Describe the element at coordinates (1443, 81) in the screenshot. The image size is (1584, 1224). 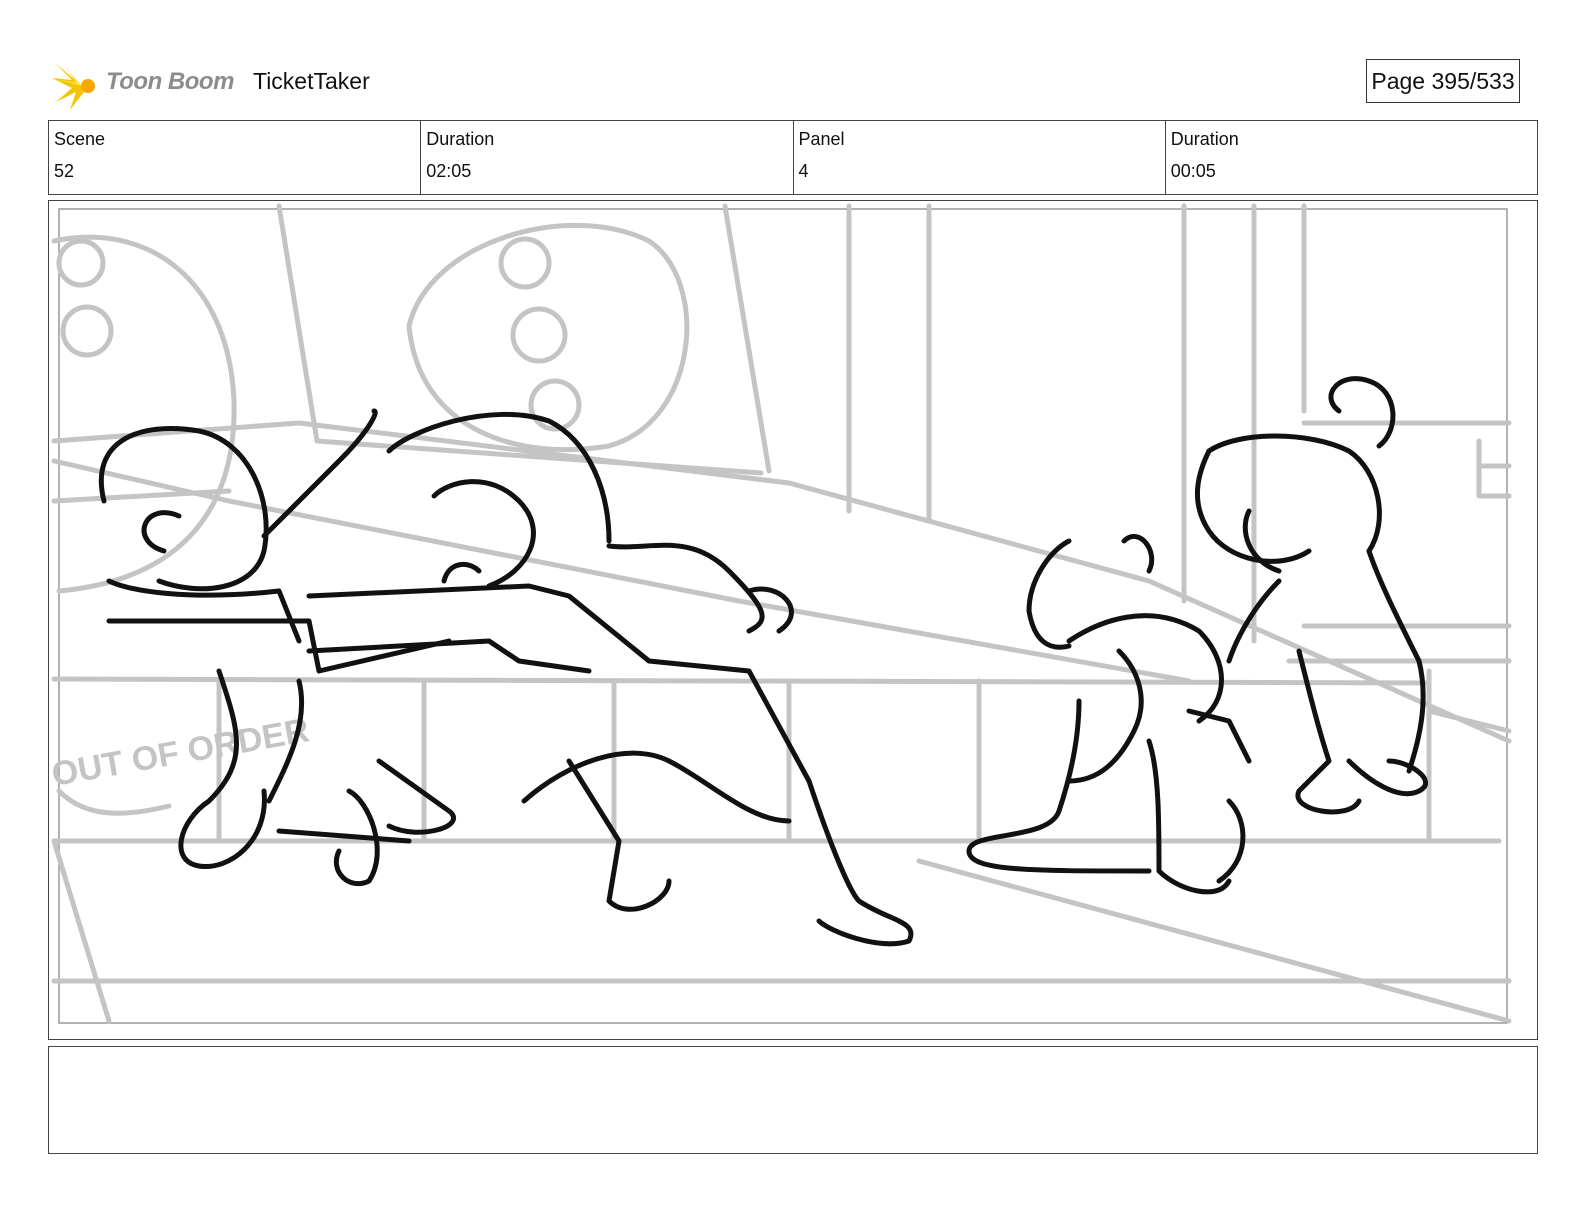
I see `page-number-box: Page 395/533` at that location.